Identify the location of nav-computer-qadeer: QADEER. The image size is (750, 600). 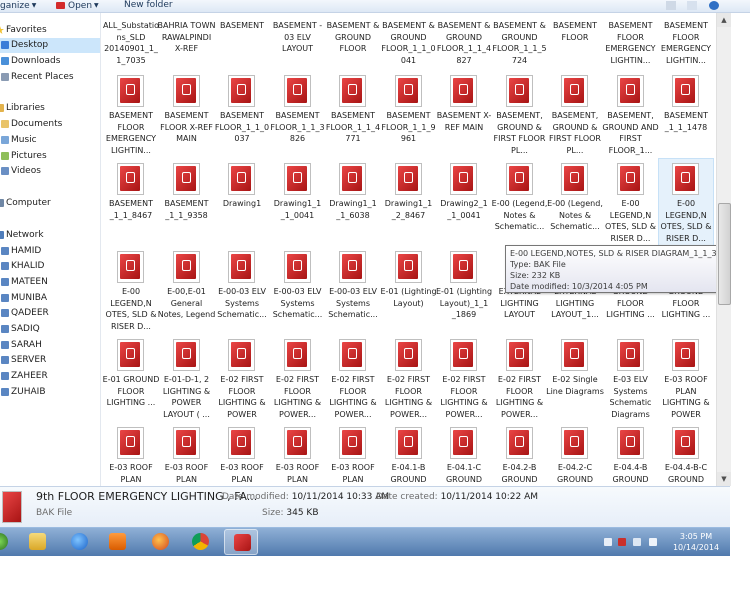
(50, 313).